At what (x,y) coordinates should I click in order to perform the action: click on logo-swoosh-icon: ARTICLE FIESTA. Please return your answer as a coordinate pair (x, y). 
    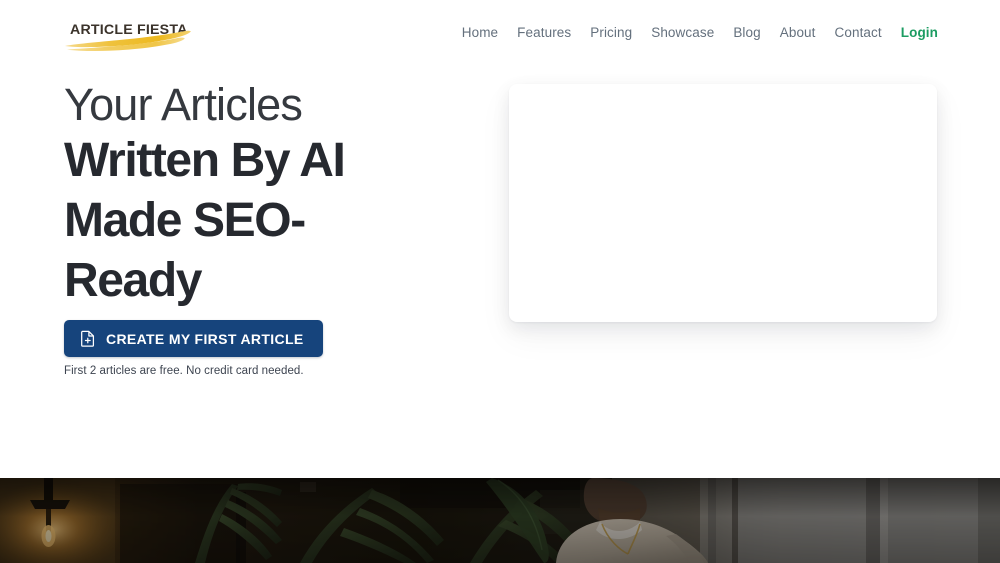
    Looking at the image, I should click on (128, 37).